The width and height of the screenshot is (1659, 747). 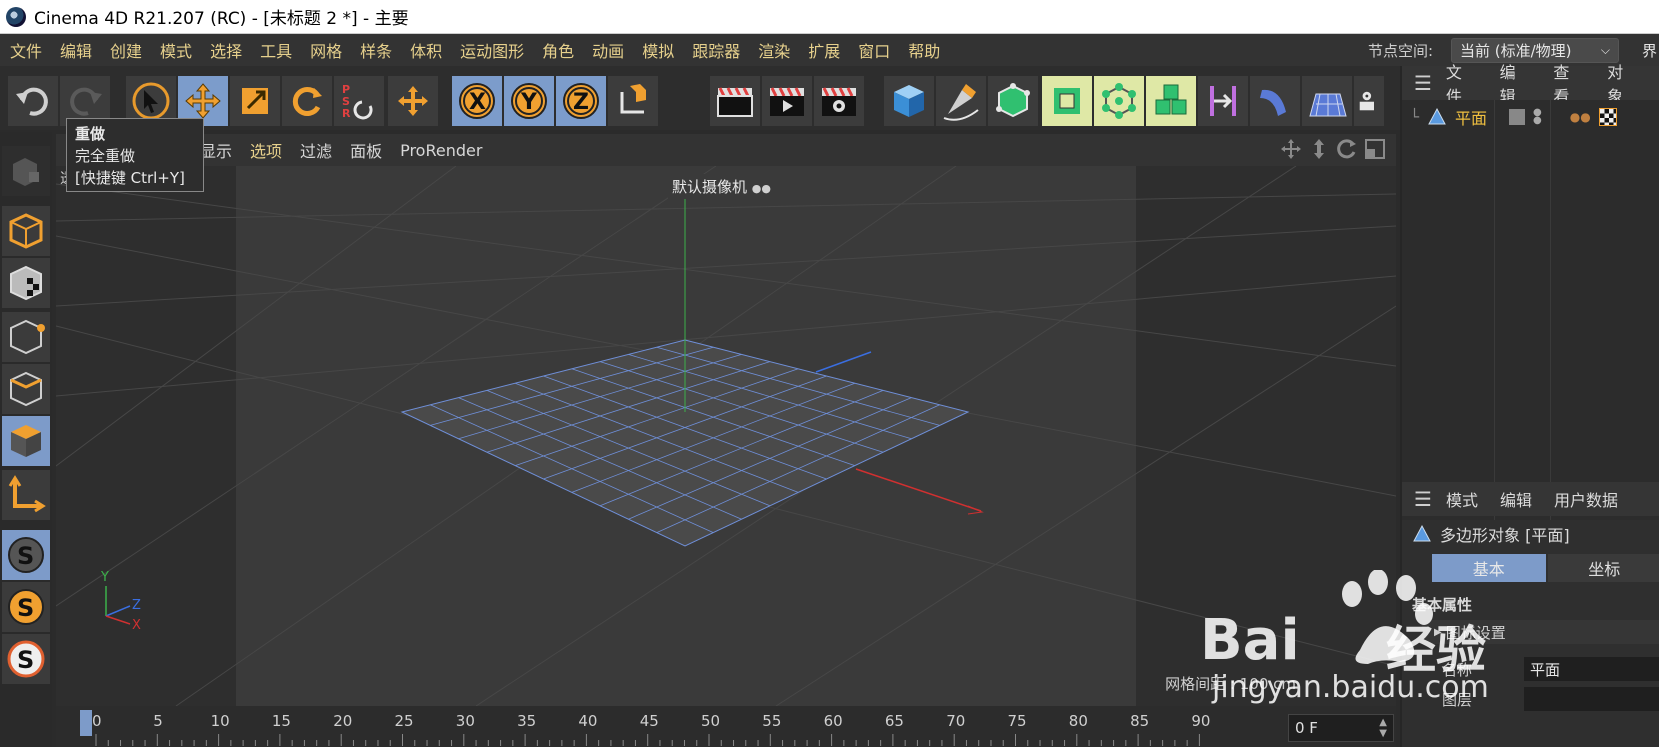 What do you see at coordinates (1383, 728) in the screenshot?
I see `spinner-icon: ▲ ▼` at bounding box center [1383, 728].